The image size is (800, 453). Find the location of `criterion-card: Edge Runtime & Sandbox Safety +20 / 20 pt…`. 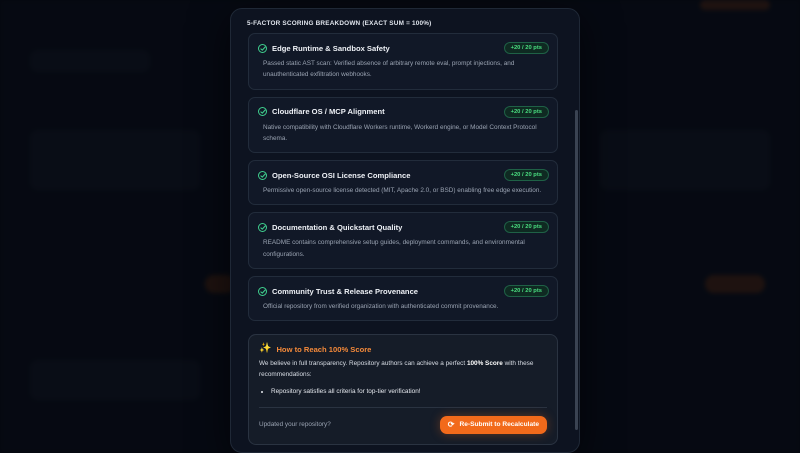

criterion-card: Edge Runtime & Sandbox Safety +20 / 20 pt… is located at coordinates (403, 61).